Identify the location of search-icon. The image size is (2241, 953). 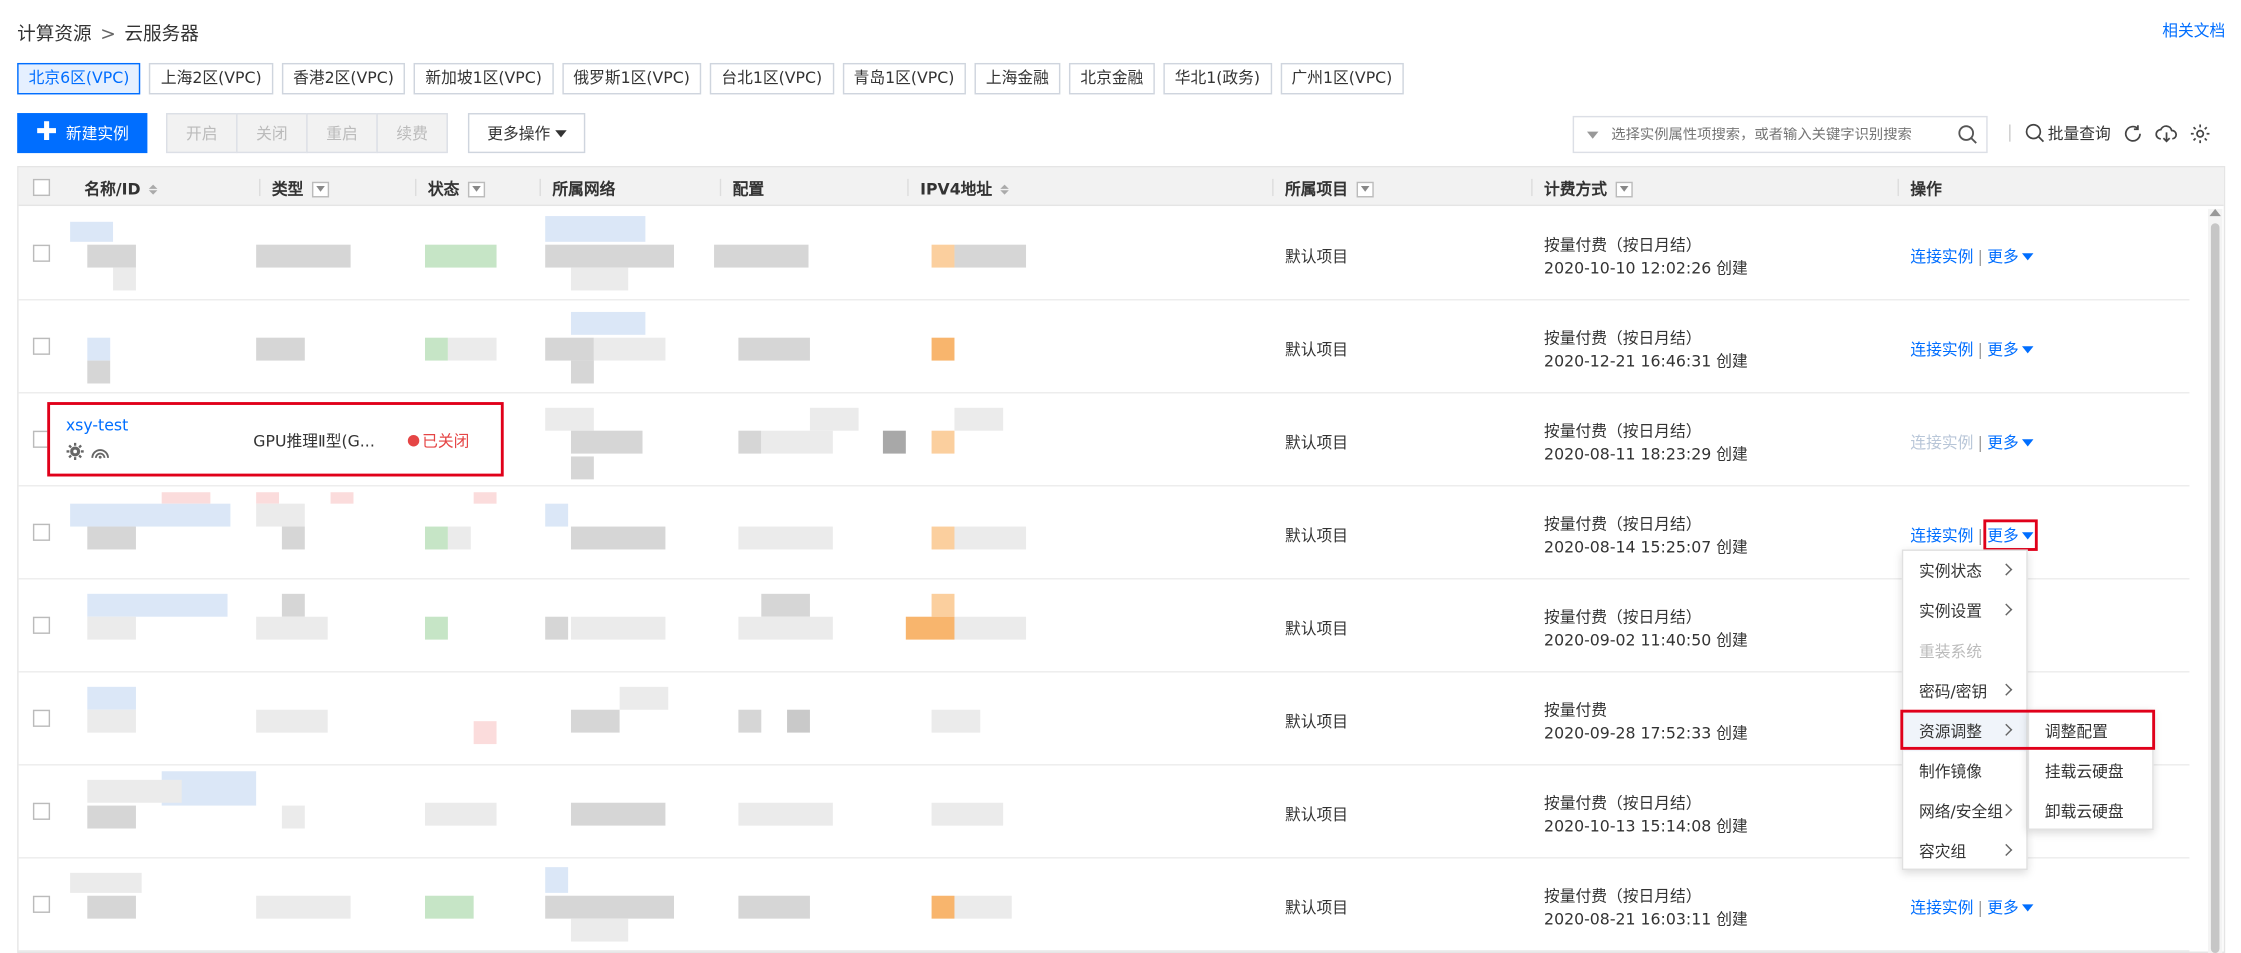
(1967, 134).